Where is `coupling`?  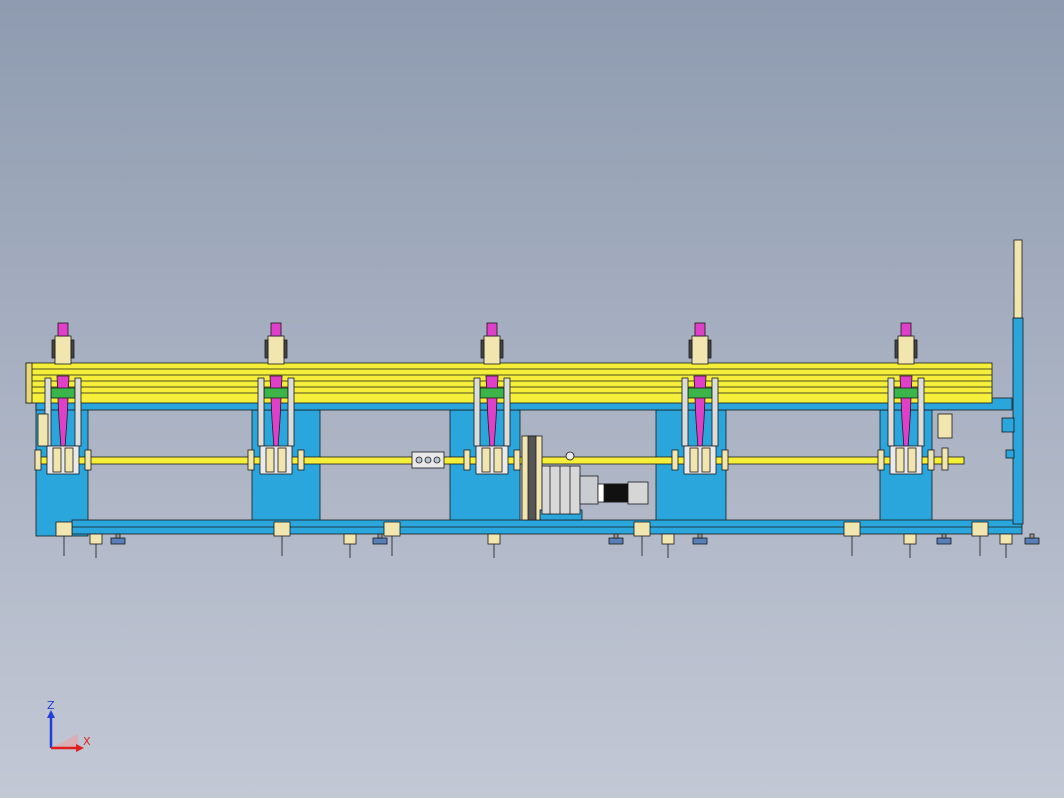 coupling is located at coordinates (428, 460).